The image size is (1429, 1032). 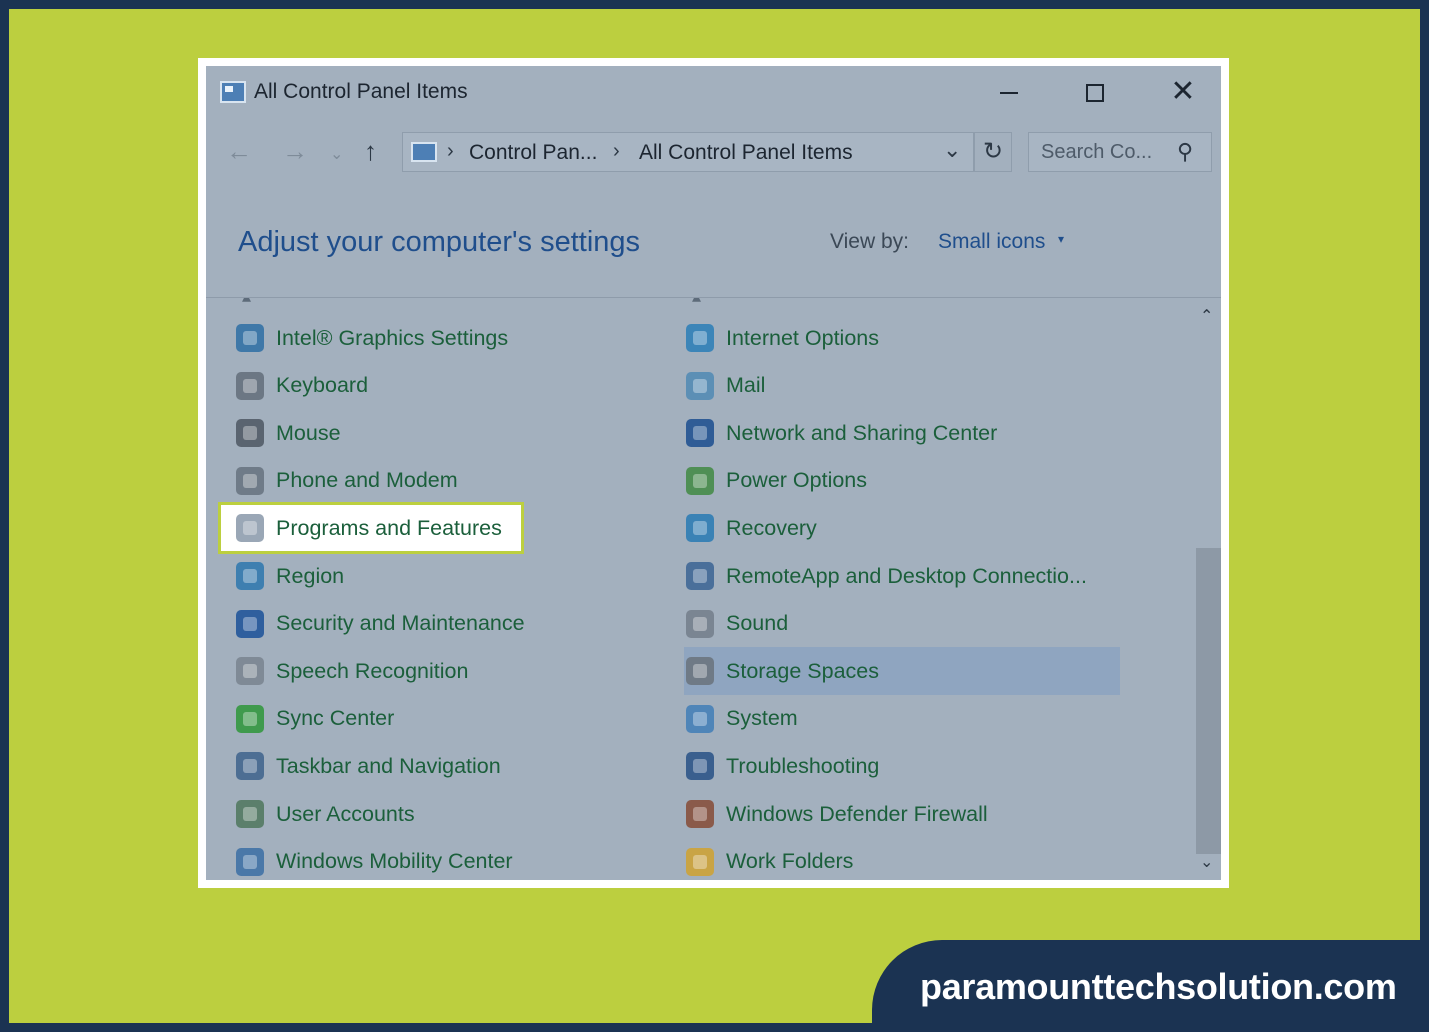 I want to click on keyboard-icon, so click(x=250, y=385).